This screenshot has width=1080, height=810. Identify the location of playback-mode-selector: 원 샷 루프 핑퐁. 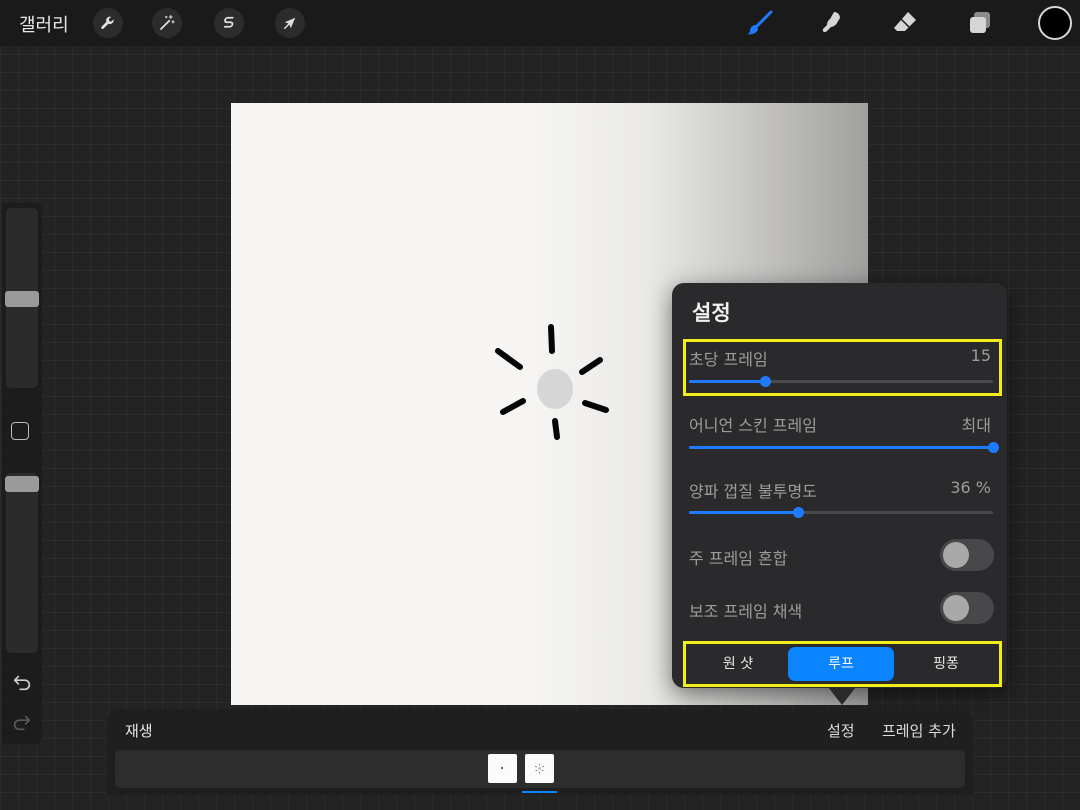
(842, 664).